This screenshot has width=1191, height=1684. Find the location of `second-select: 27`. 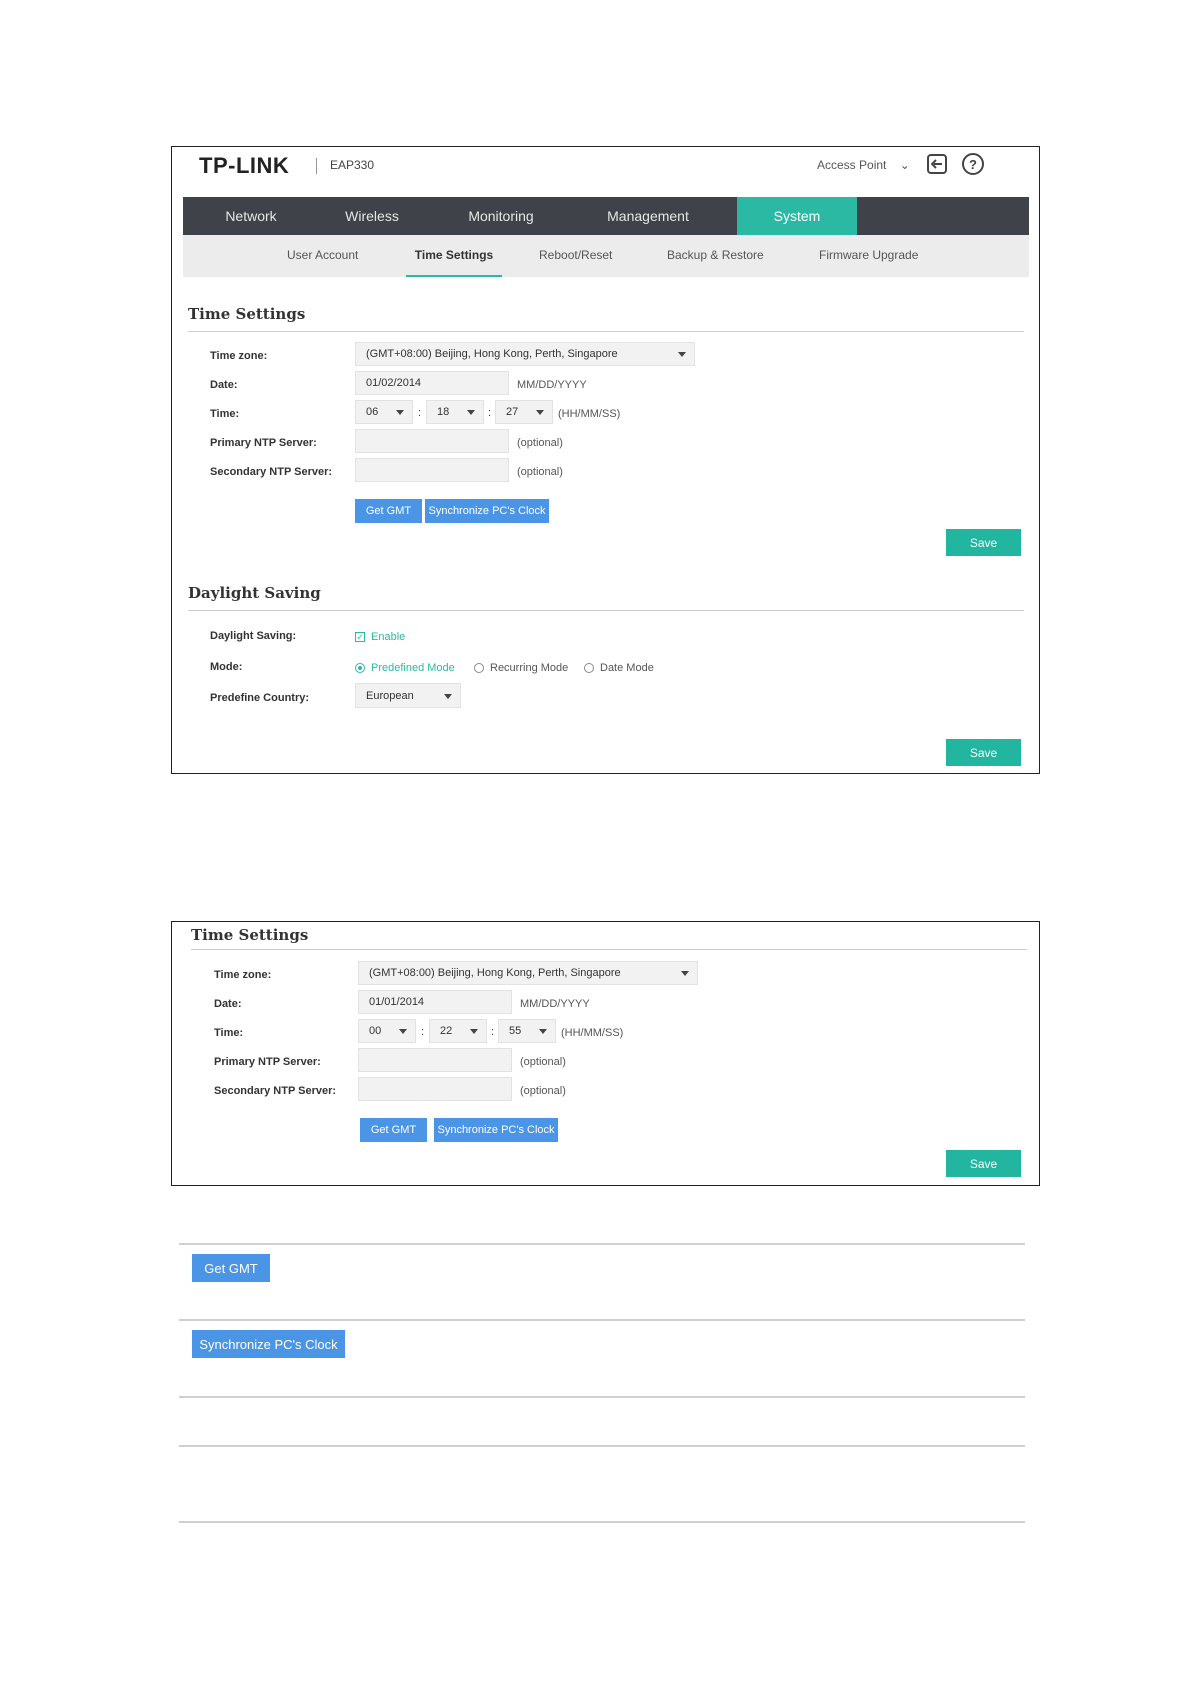

second-select: 27 is located at coordinates (524, 412).